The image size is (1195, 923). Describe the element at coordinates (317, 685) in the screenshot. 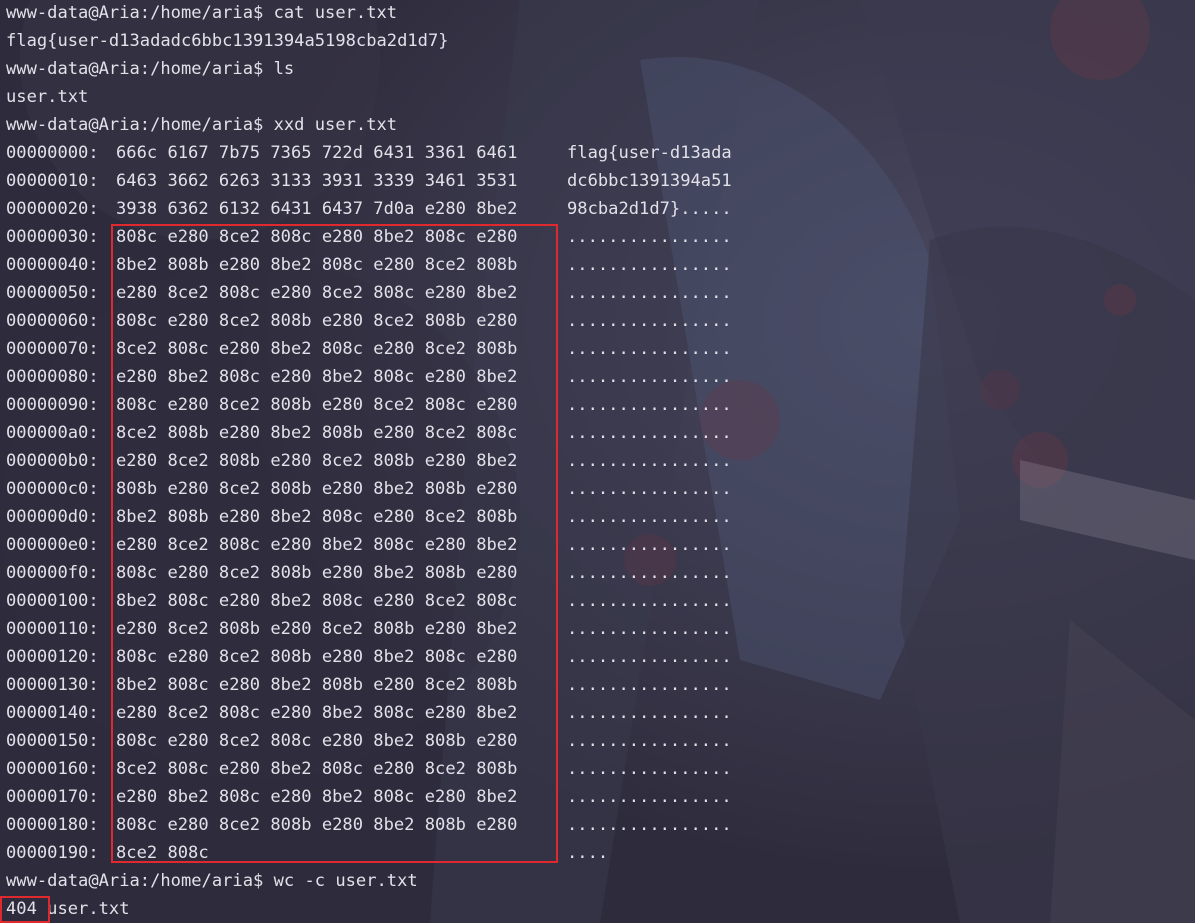

I see `hexdump-hex: 8be2 808c e280 8be2 808b e280 8ce2 808b` at that location.